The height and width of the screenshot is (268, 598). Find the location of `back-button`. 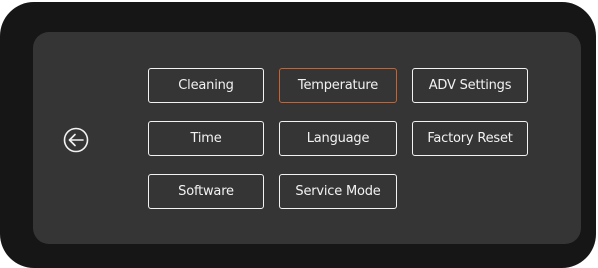

back-button is located at coordinates (76, 140).